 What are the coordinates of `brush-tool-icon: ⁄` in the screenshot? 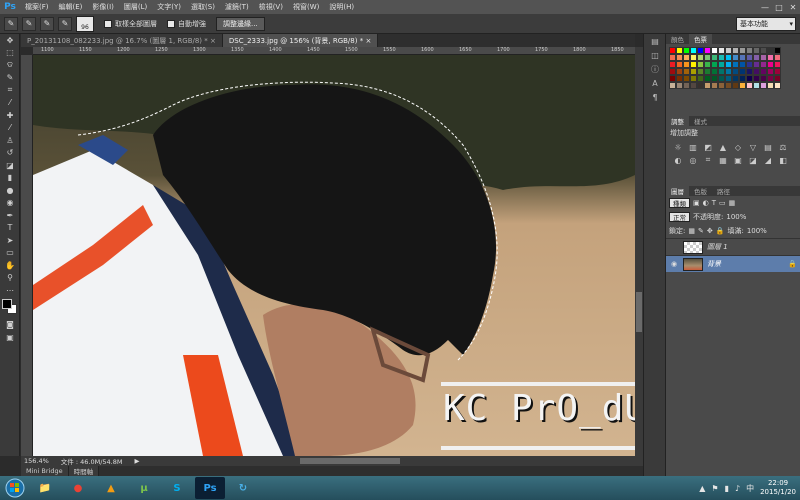 It's located at (10, 128).